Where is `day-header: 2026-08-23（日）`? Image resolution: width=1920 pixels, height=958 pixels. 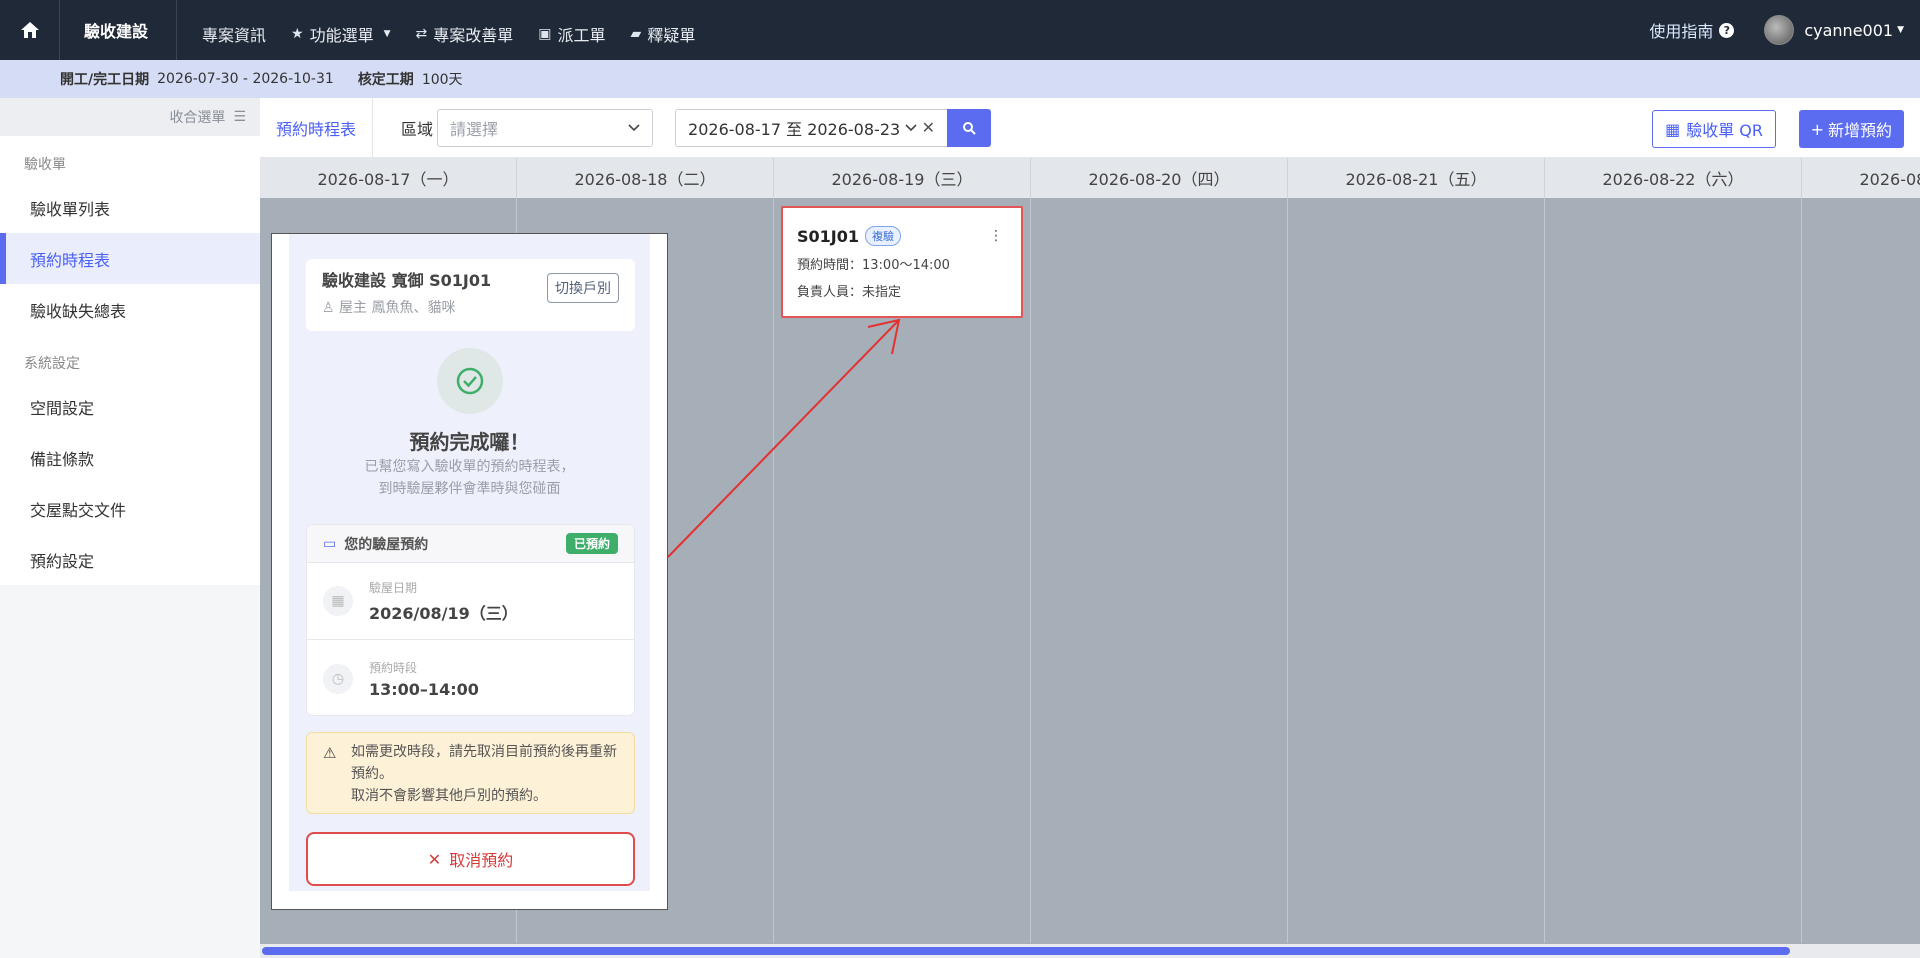 day-header: 2026-08-23（日） is located at coordinates (1861, 178).